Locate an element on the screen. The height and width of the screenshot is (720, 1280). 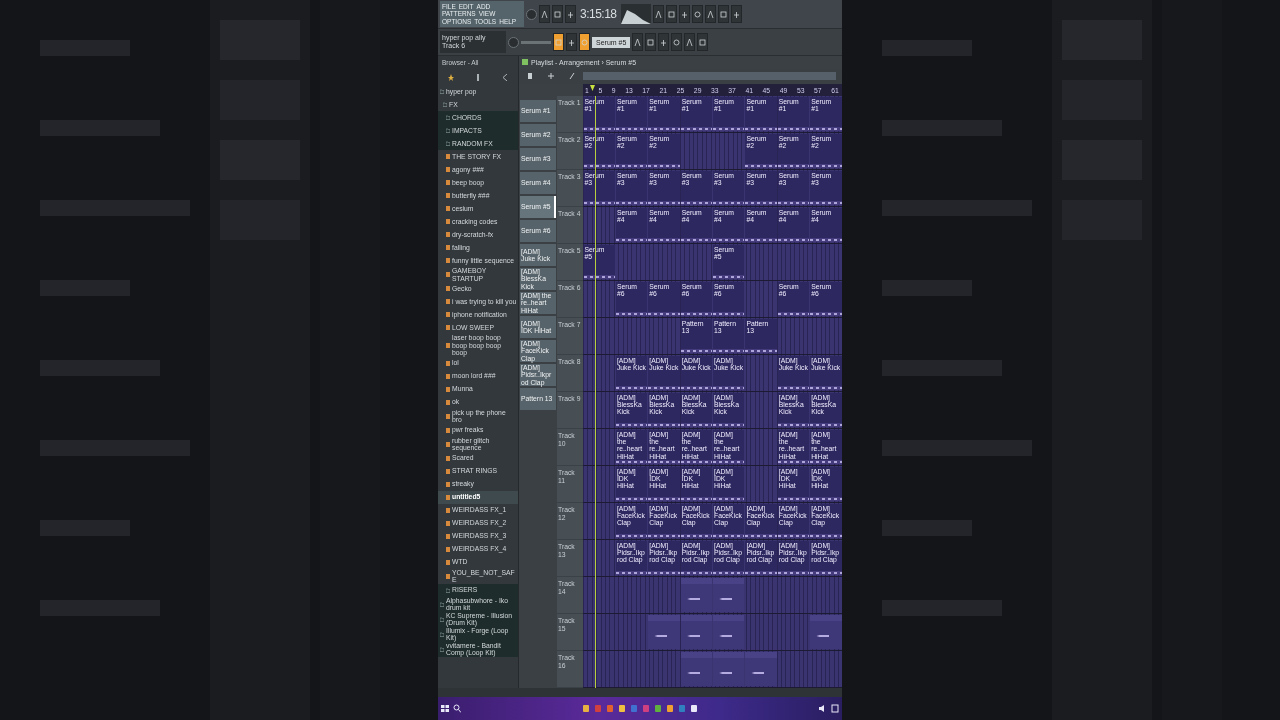
playlist-icon is located at coordinates (525, 62).